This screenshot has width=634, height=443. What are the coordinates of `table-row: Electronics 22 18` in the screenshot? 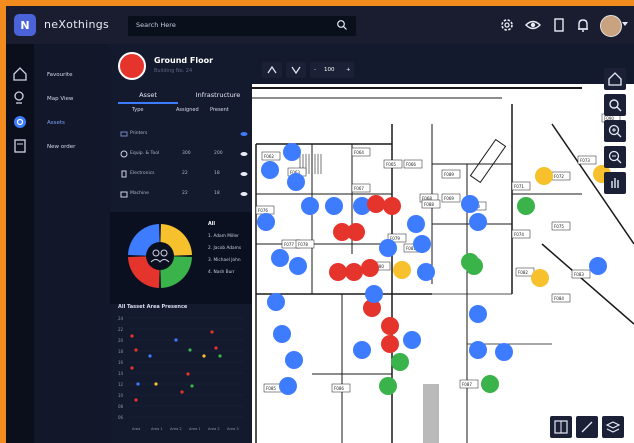 It's located at (181, 174).